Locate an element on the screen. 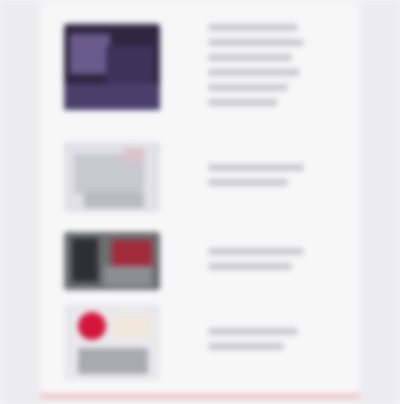  left-margin is located at coordinates (20, 202).